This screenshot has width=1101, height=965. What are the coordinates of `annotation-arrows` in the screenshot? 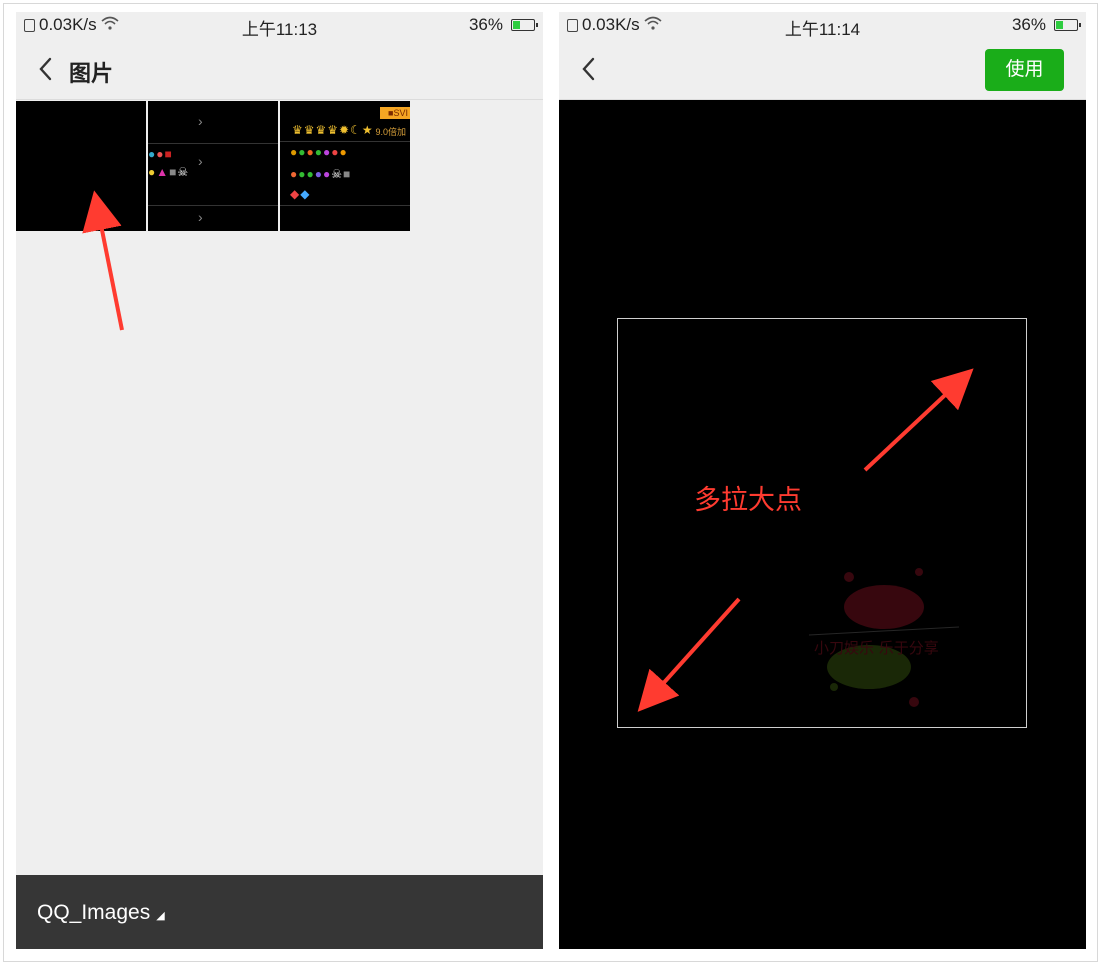 It's located at (805, 540).